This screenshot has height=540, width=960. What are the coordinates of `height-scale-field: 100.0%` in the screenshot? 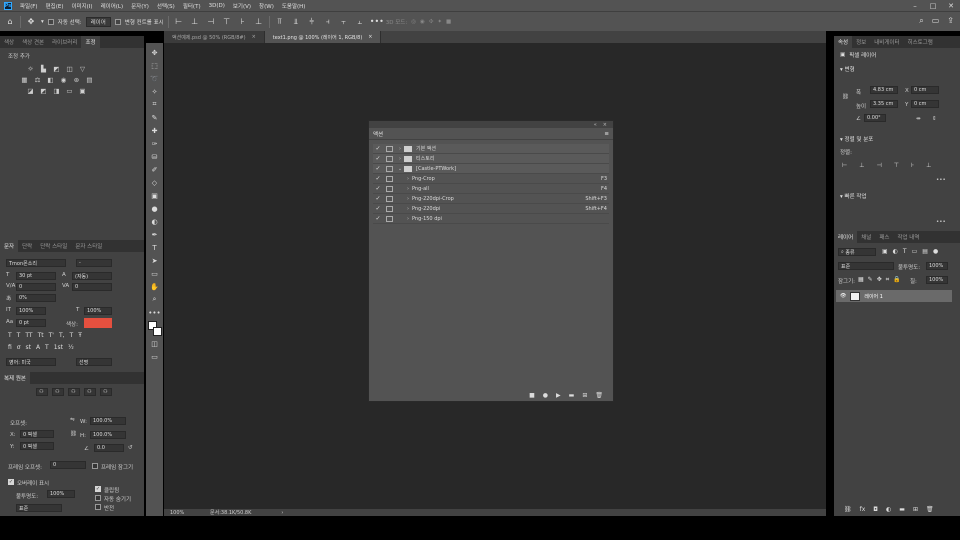 It's located at (108, 435).